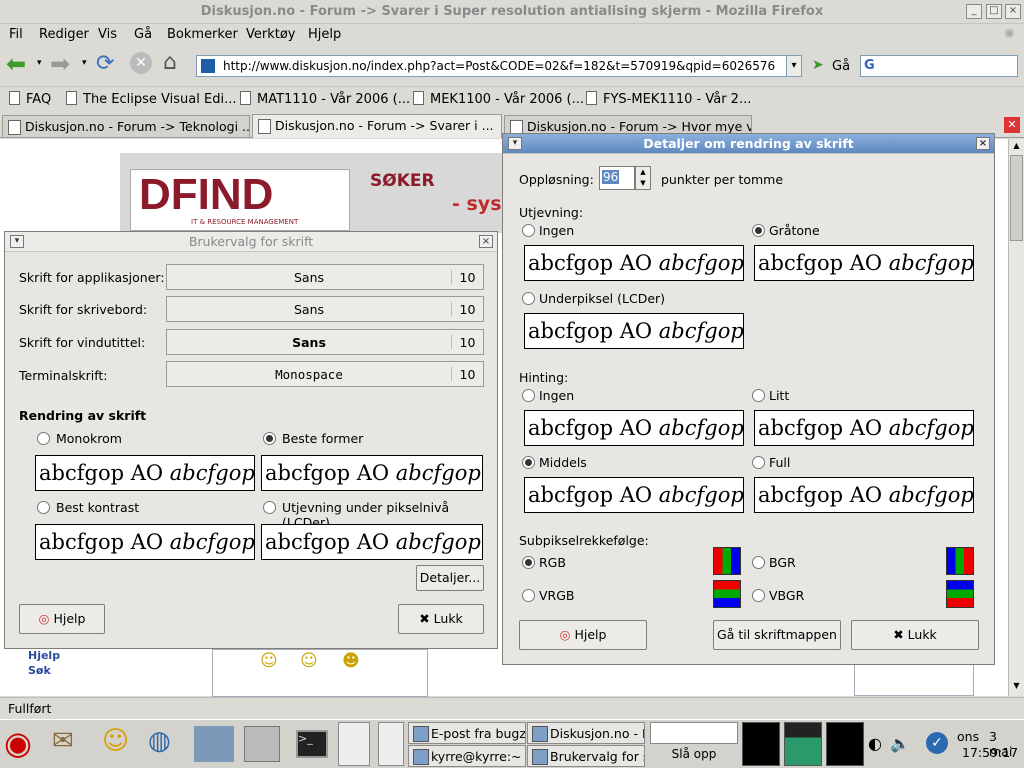 Image resolution: width=1024 pixels, height=768 pixels. I want to click on spin-arrows-icon: ▲ ▼, so click(643, 178).